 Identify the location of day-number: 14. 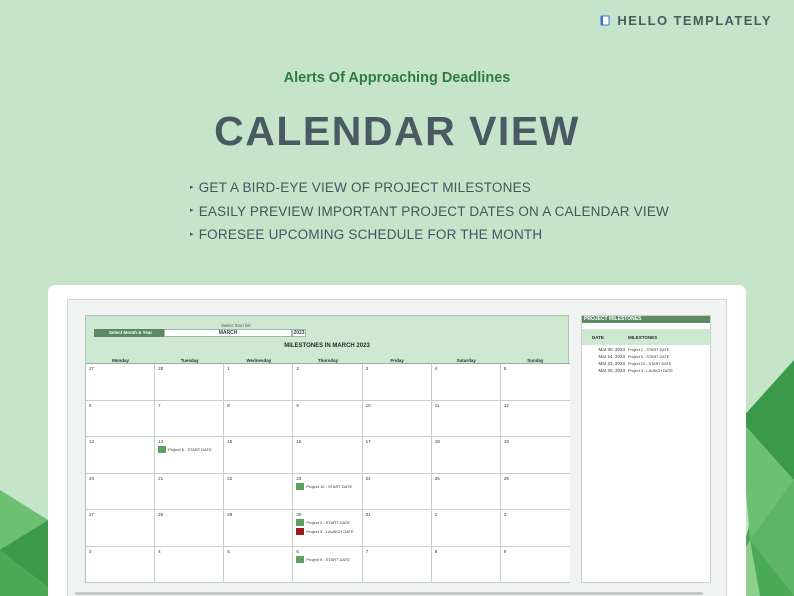
(161, 441).